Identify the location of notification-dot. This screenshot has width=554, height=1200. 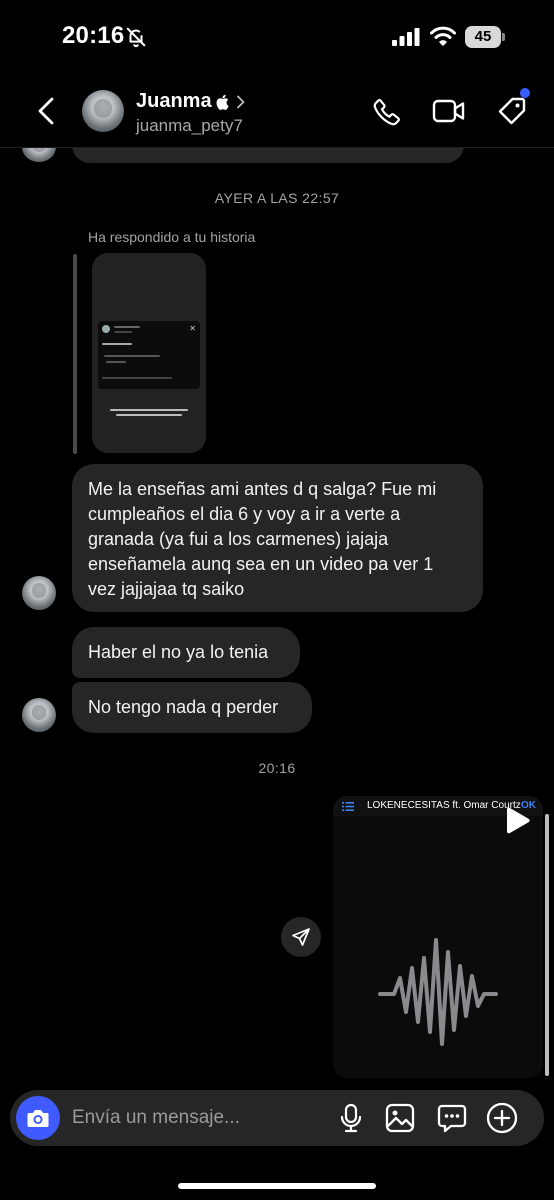
(525, 93).